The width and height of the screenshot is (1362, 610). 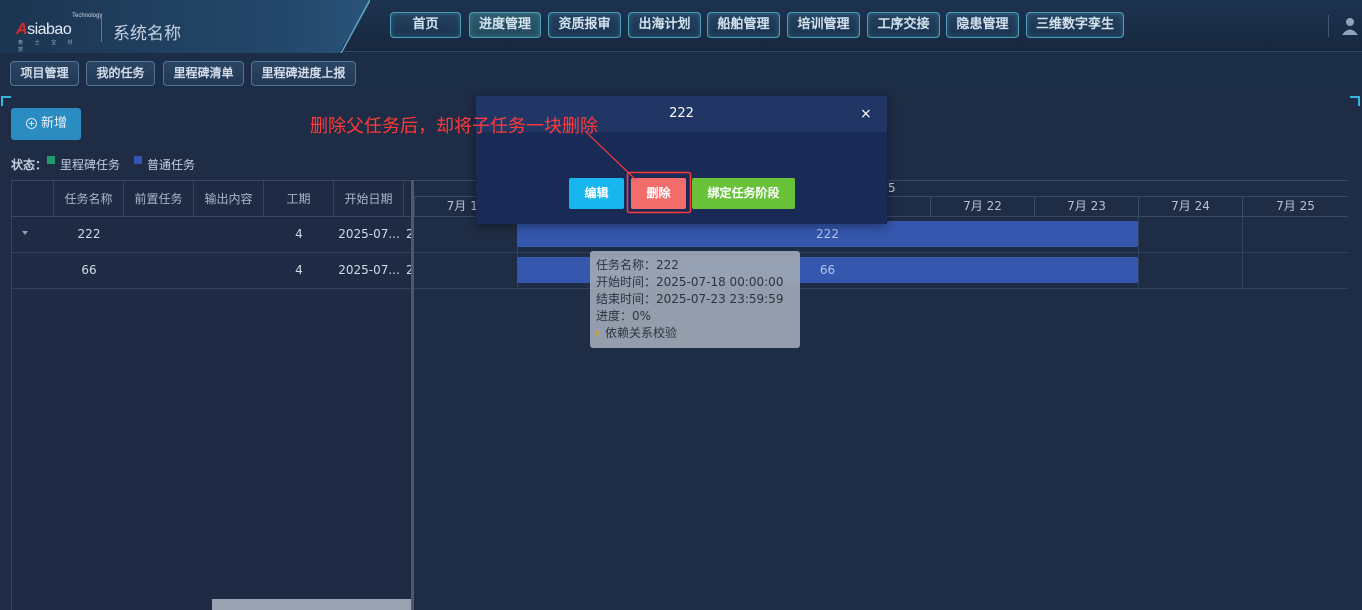 What do you see at coordinates (1075, 25) in the screenshot?
I see `nav-digital-twin: 三维数字孪生` at bounding box center [1075, 25].